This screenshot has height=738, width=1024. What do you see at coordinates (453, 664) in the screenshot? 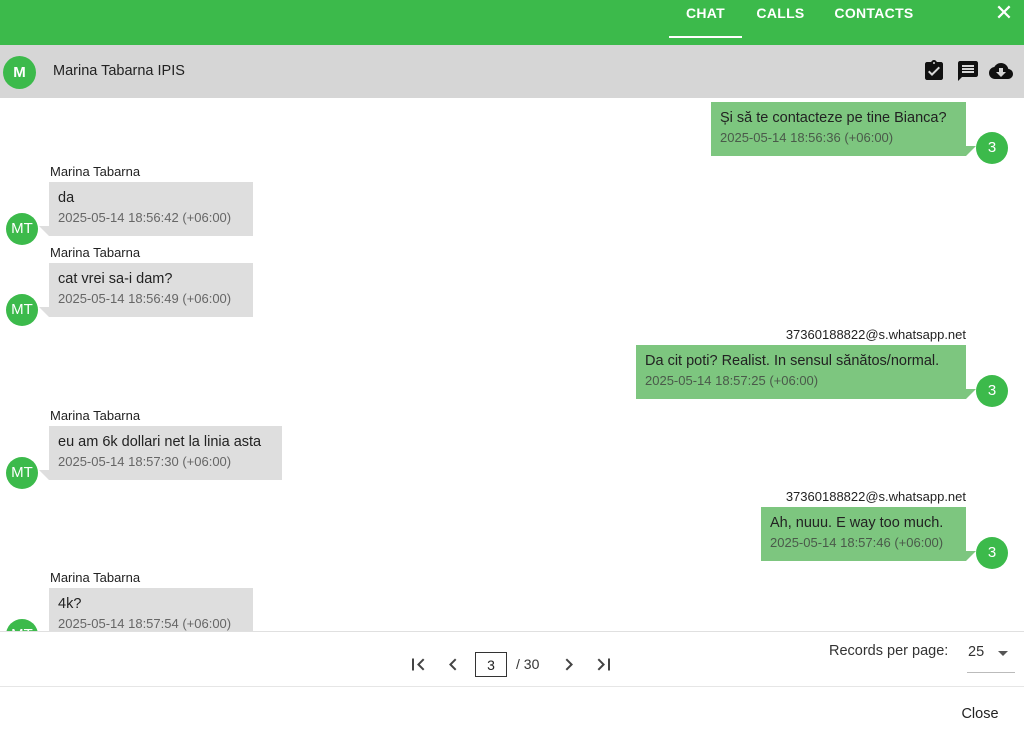
I see `previous-page-icon` at bounding box center [453, 664].